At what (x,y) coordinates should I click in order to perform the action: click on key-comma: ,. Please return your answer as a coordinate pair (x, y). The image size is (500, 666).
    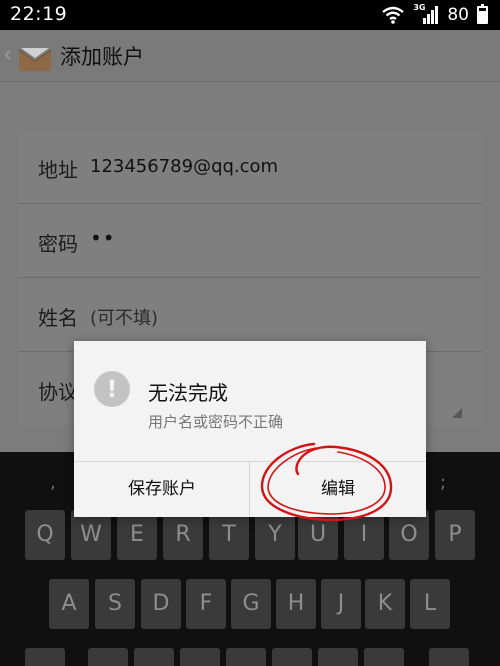
    Looking at the image, I should click on (53, 482).